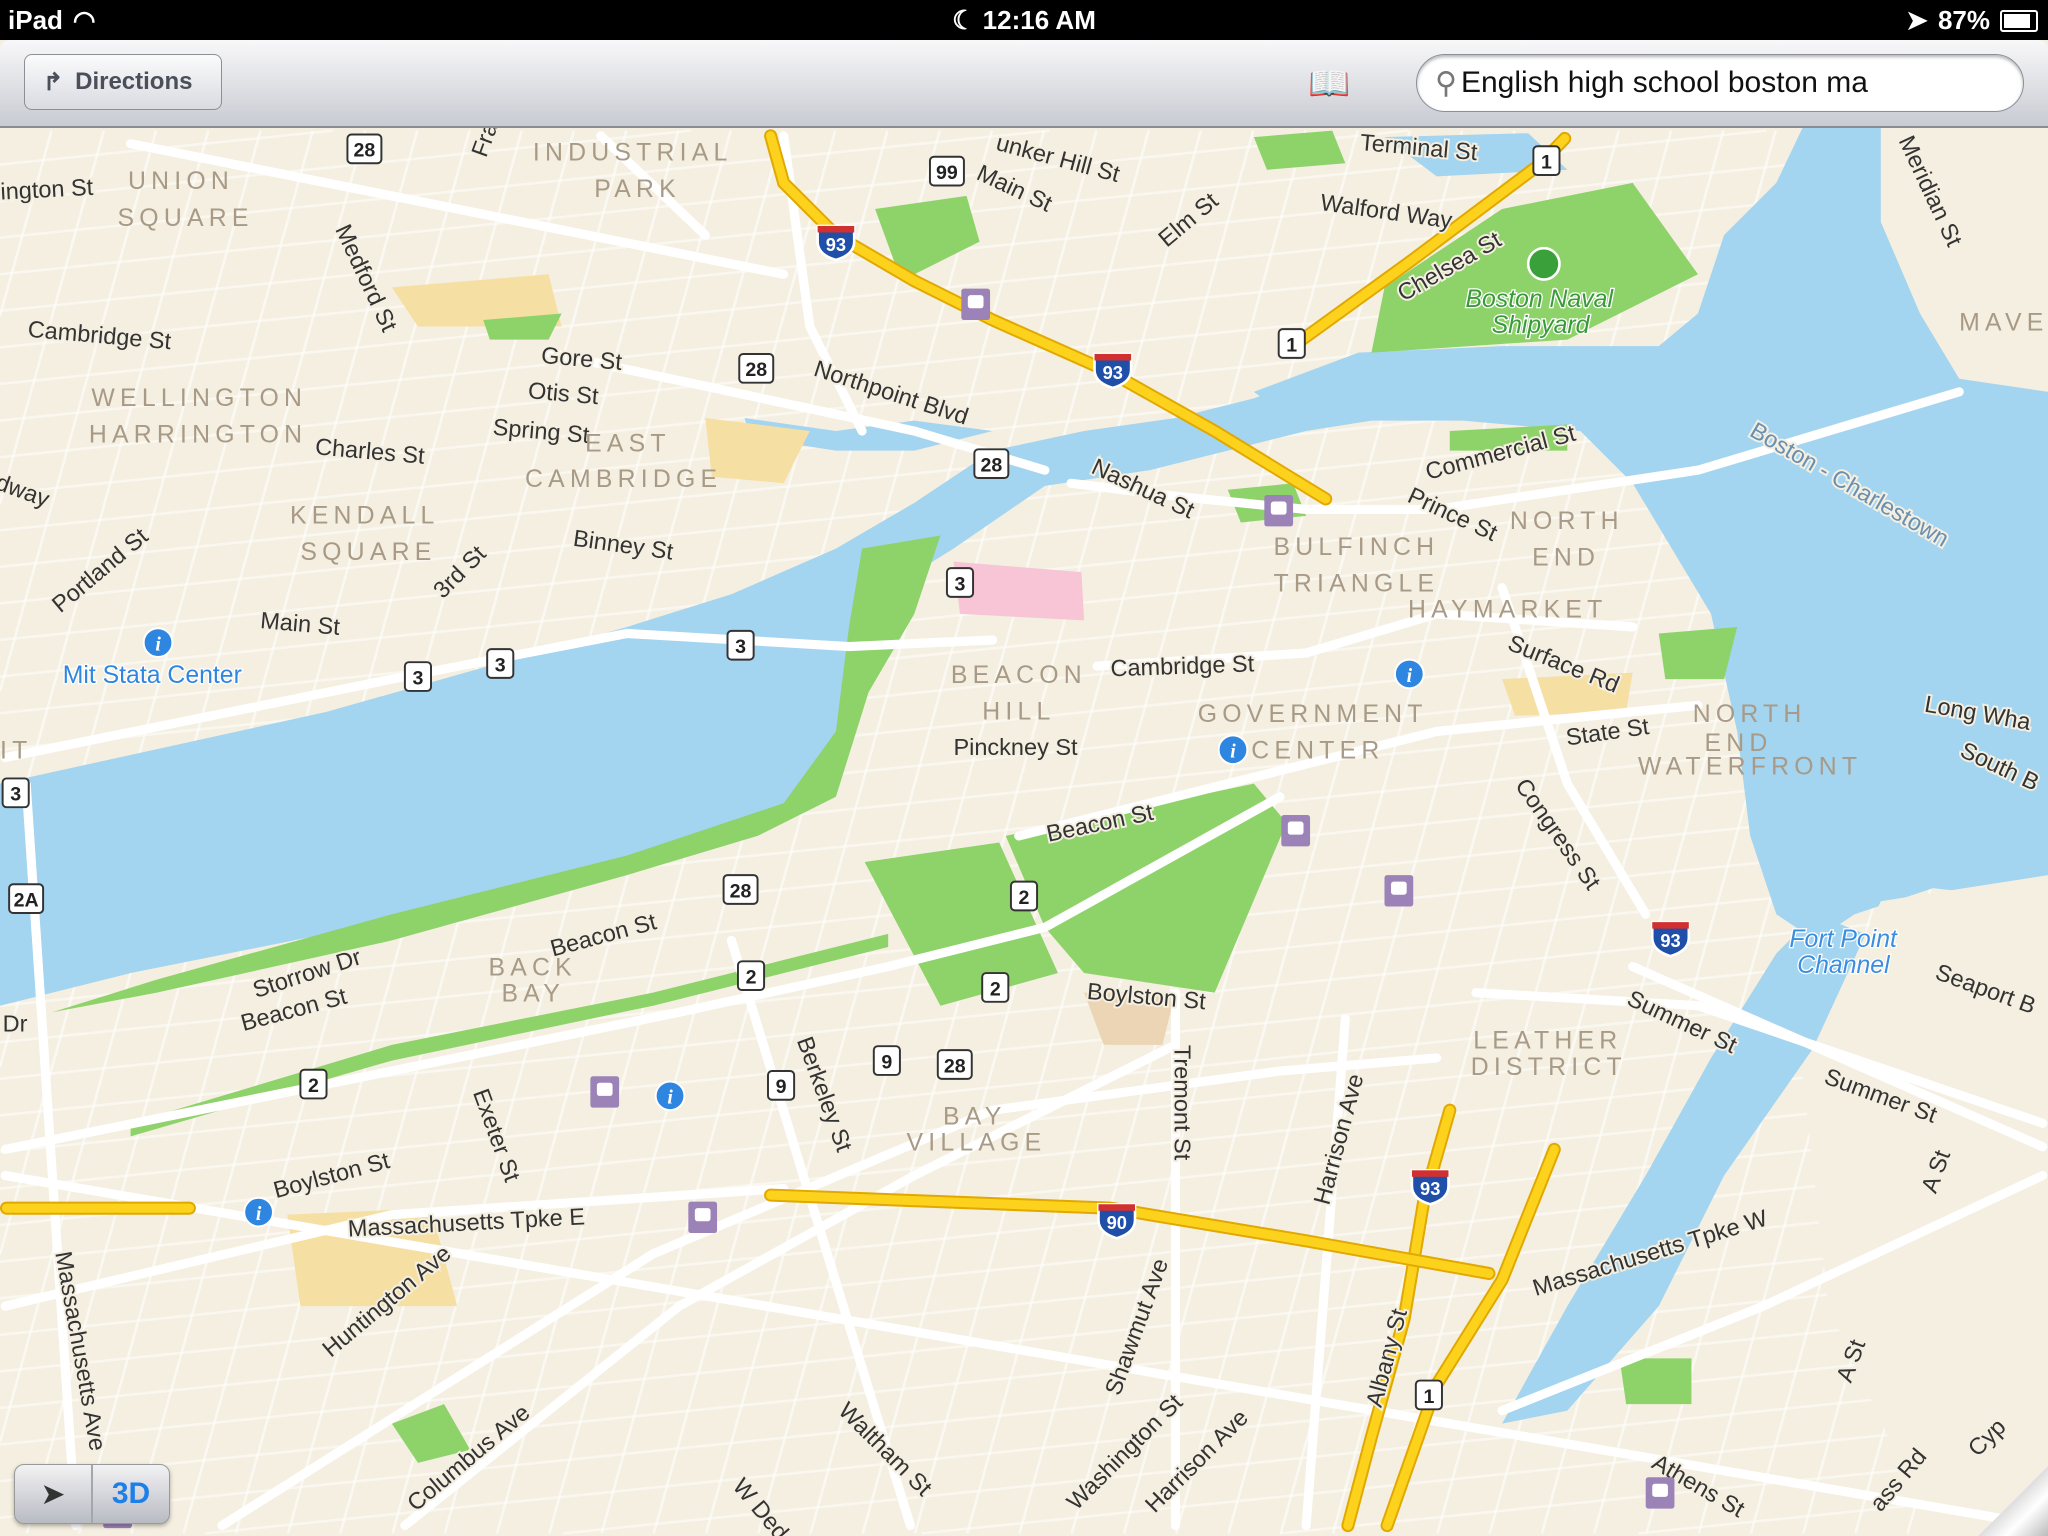 The height and width of the screenshot is (1536, 2048). What do you see at coordinates (47, 189) in the screenshot?
I see `street-label: ington St` at bounding box center [47, 189].